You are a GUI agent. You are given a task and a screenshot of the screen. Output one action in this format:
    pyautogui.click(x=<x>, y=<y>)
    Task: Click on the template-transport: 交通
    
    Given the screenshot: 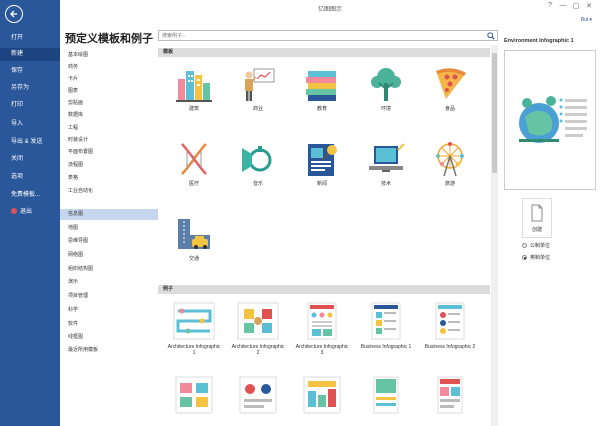 What is the action you would take?
    pyautogui.click(x=194, y=238)
    